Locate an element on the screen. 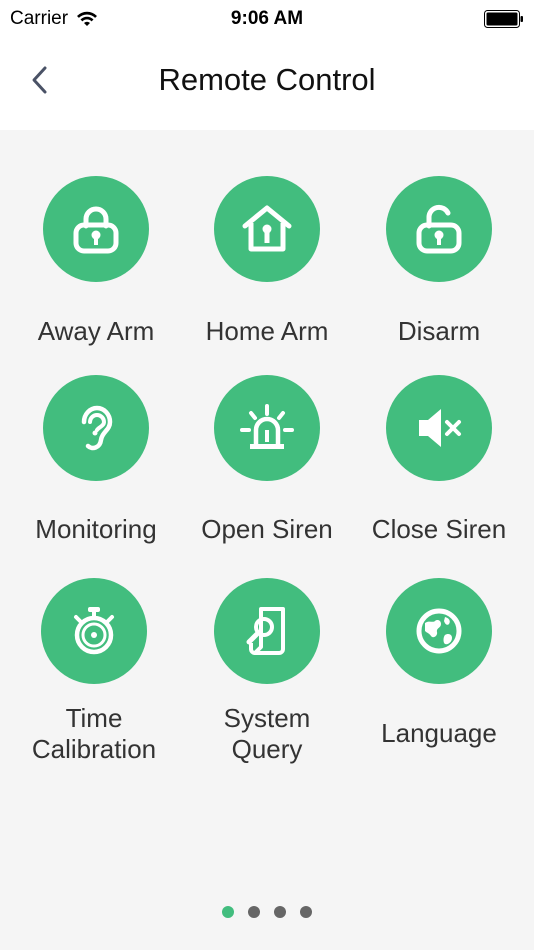 The height and width of the screenshot is (950, 534). page-indicator is located at coordinates (267, 912).